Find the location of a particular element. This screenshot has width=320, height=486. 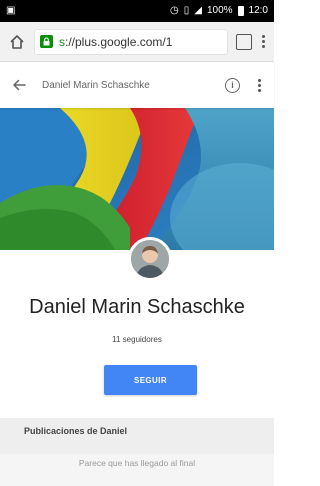

battery-percent: 100% is located at coordinates (219, 10).